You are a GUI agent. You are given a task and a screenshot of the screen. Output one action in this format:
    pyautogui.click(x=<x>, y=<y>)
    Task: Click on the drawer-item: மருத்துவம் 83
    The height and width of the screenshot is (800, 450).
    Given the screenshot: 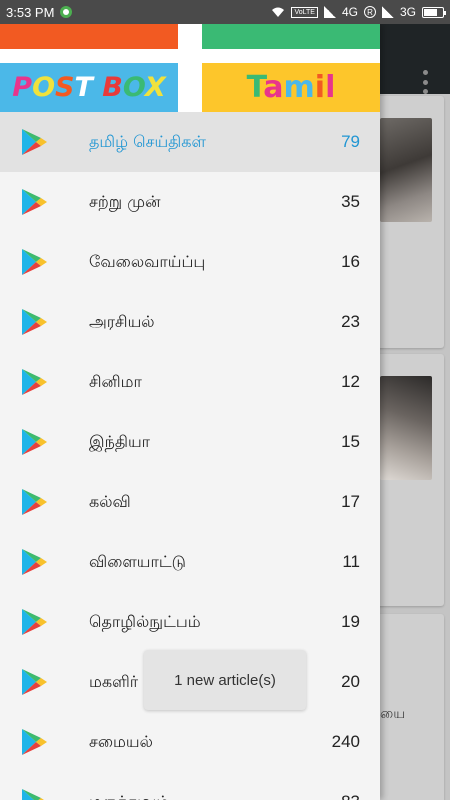 What is the action you would take?
    pyautogui.click(x=190, y=786)
    